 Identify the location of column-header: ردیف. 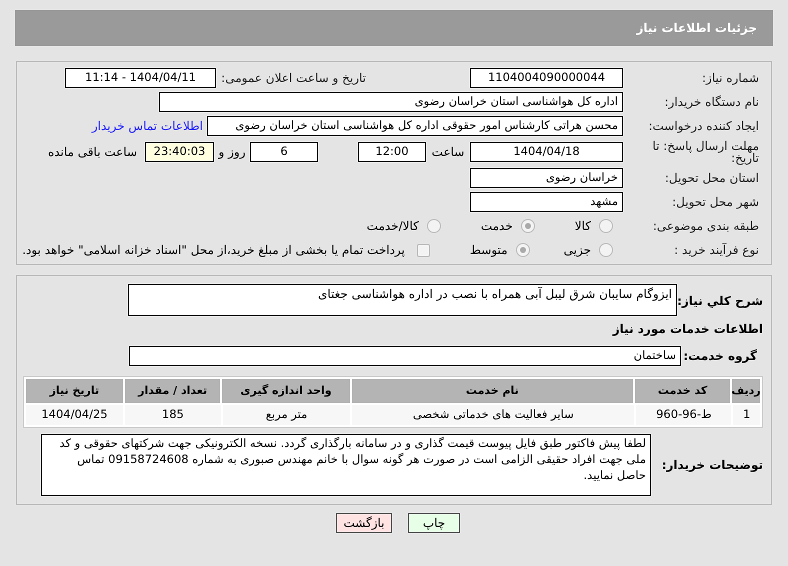
(746, 391).